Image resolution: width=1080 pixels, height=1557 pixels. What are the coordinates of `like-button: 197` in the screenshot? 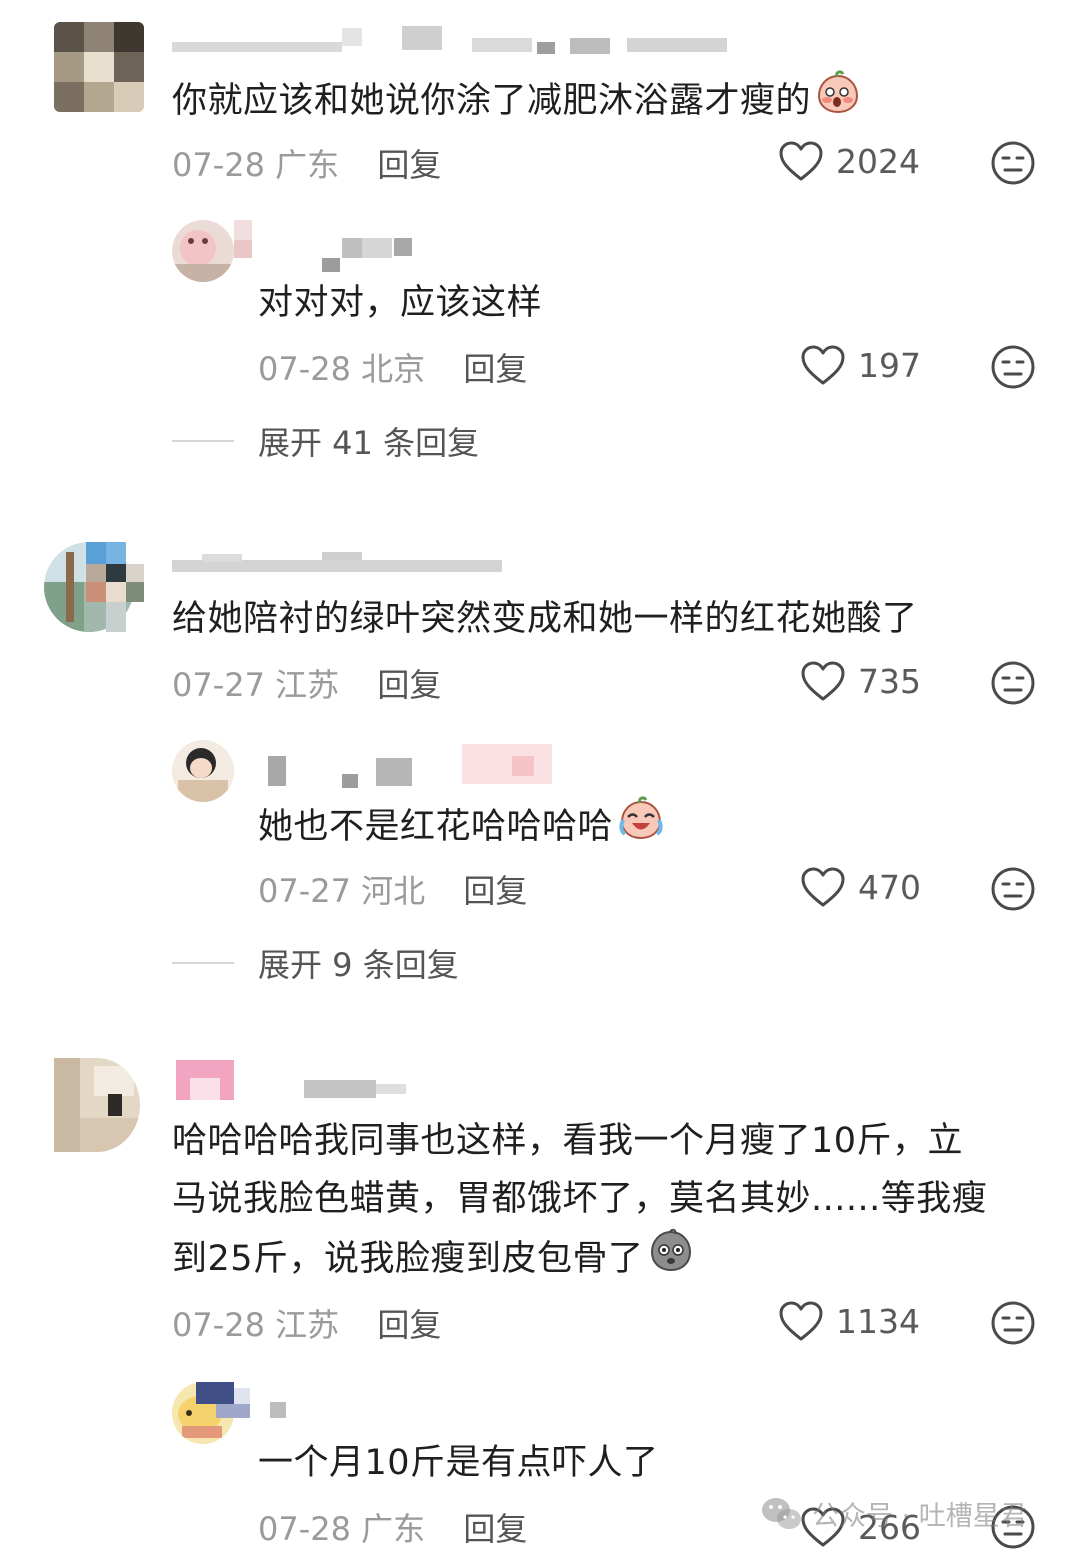 It's located at (860, 365).